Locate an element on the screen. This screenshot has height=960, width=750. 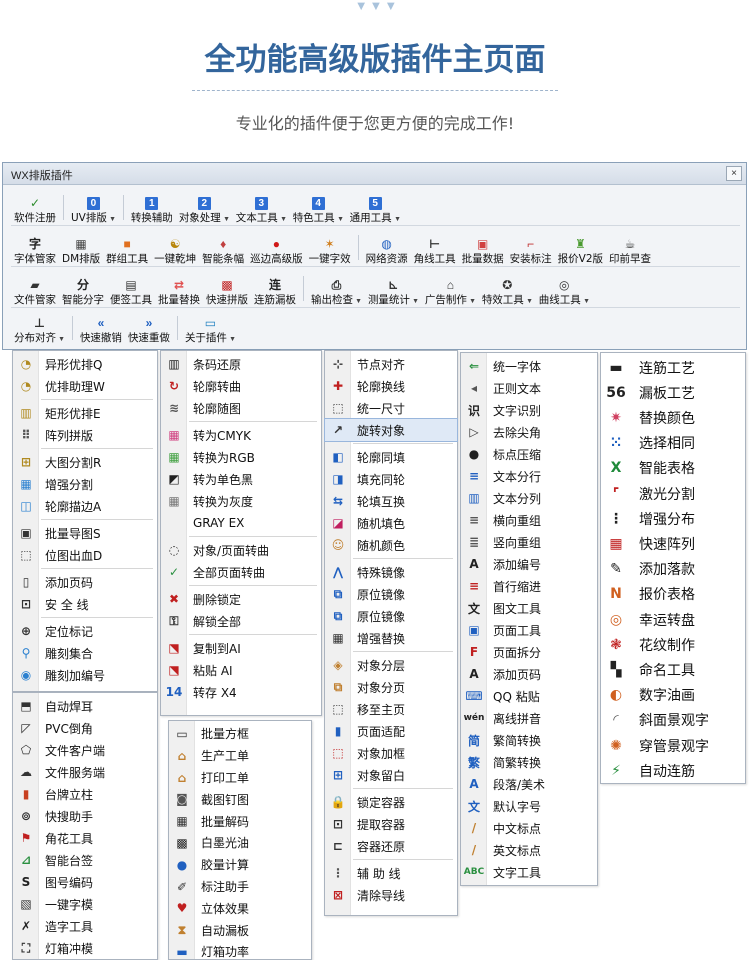
toolbar-button-row3-9: ✪ 特效工具 ▲ is located at coordinates (507, 288).